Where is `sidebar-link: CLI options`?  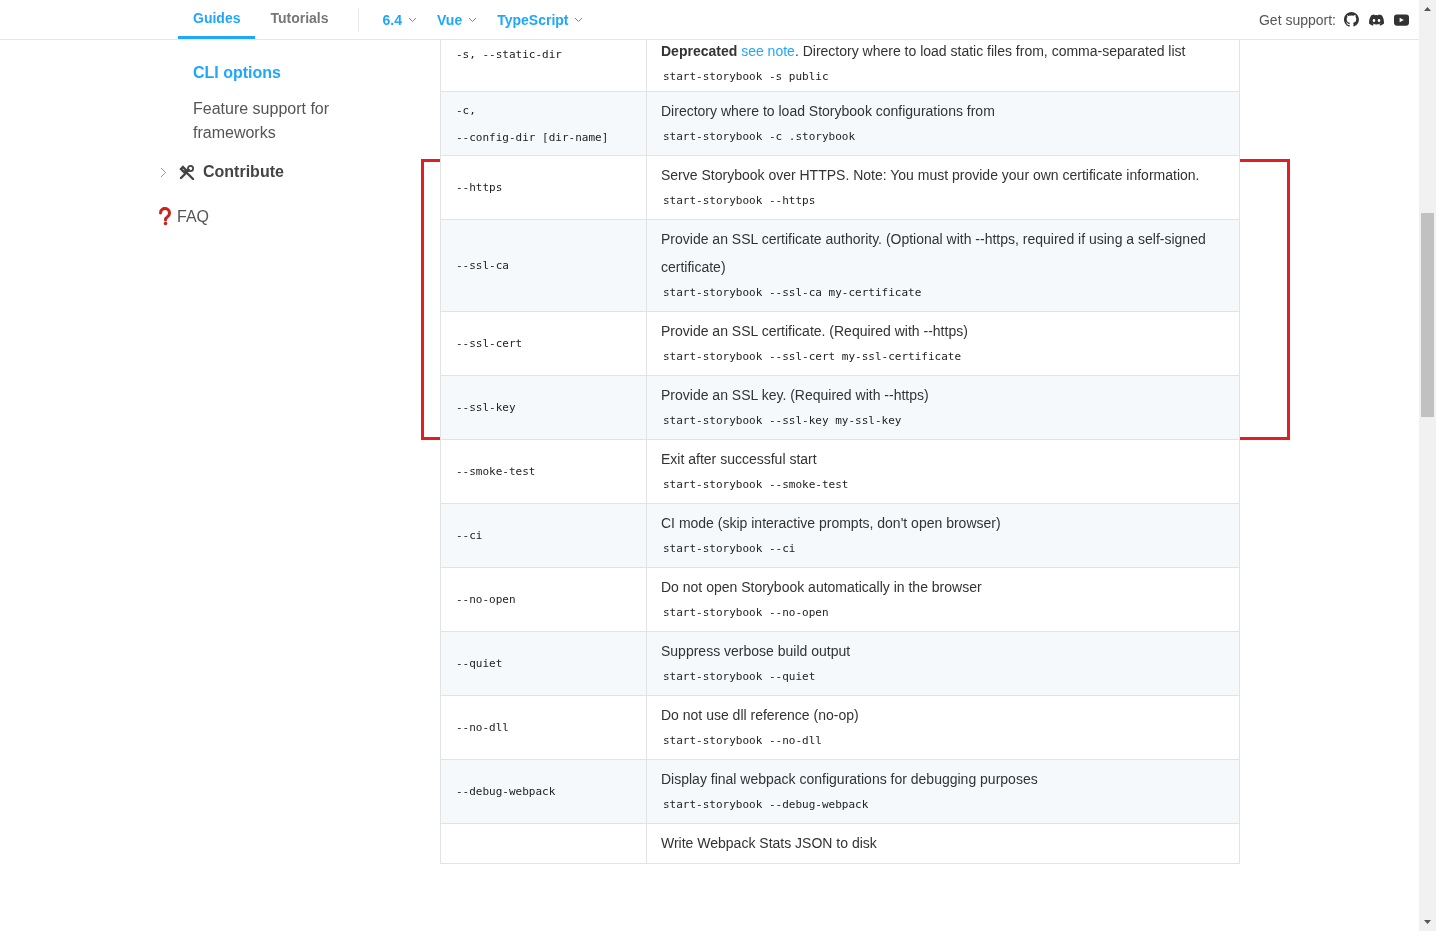
sidebar-link: CLI options is located at coordinates (268, 73).